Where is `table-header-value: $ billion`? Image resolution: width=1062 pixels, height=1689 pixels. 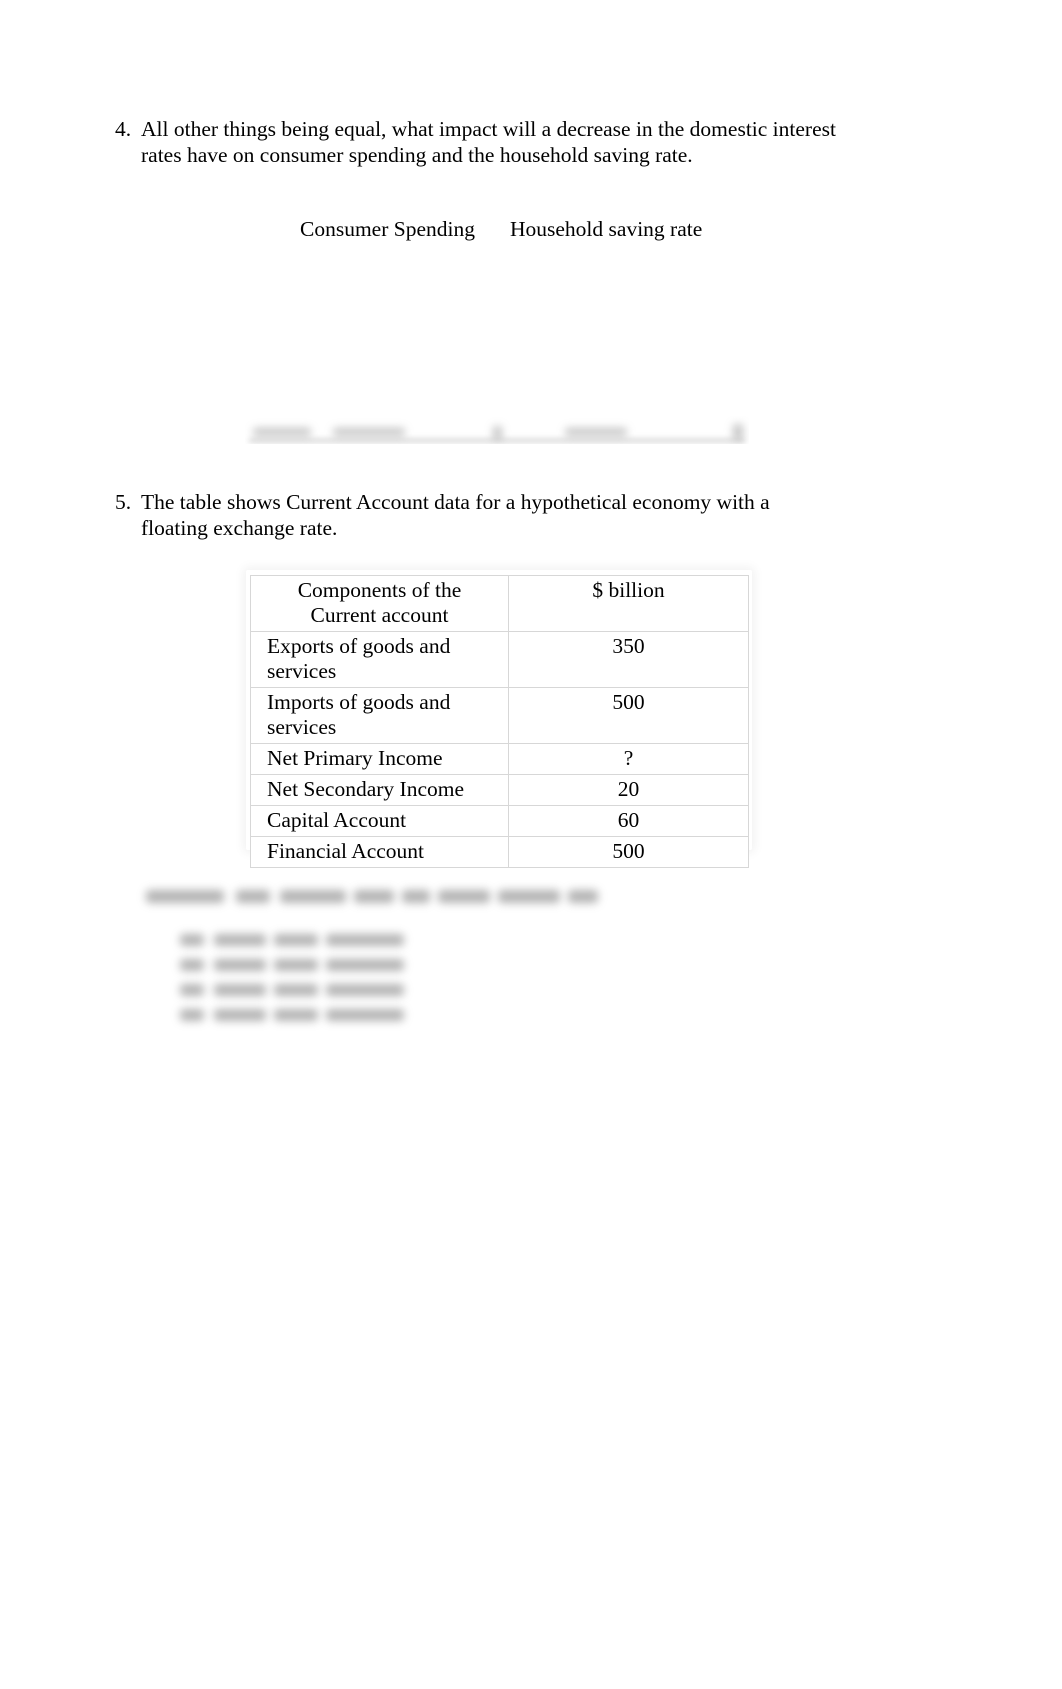
table-header-value: $ billion is located at coordinates (628, 603).